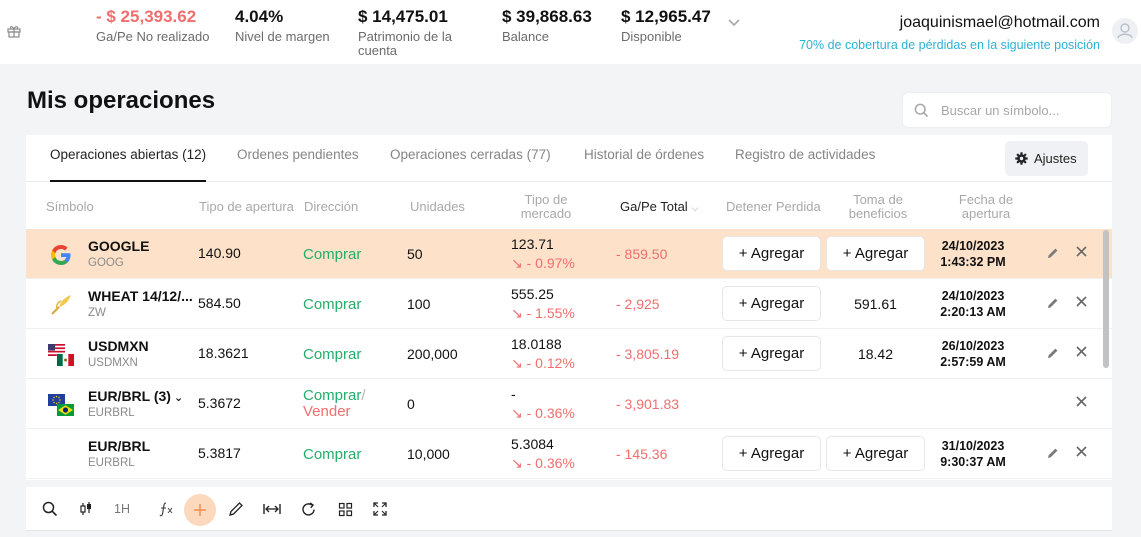  Describe the element at coordinates (135, 396) in the screenshot. I see `symbol-group-toggle: EUR/BRL (3) ⌄` at that location.